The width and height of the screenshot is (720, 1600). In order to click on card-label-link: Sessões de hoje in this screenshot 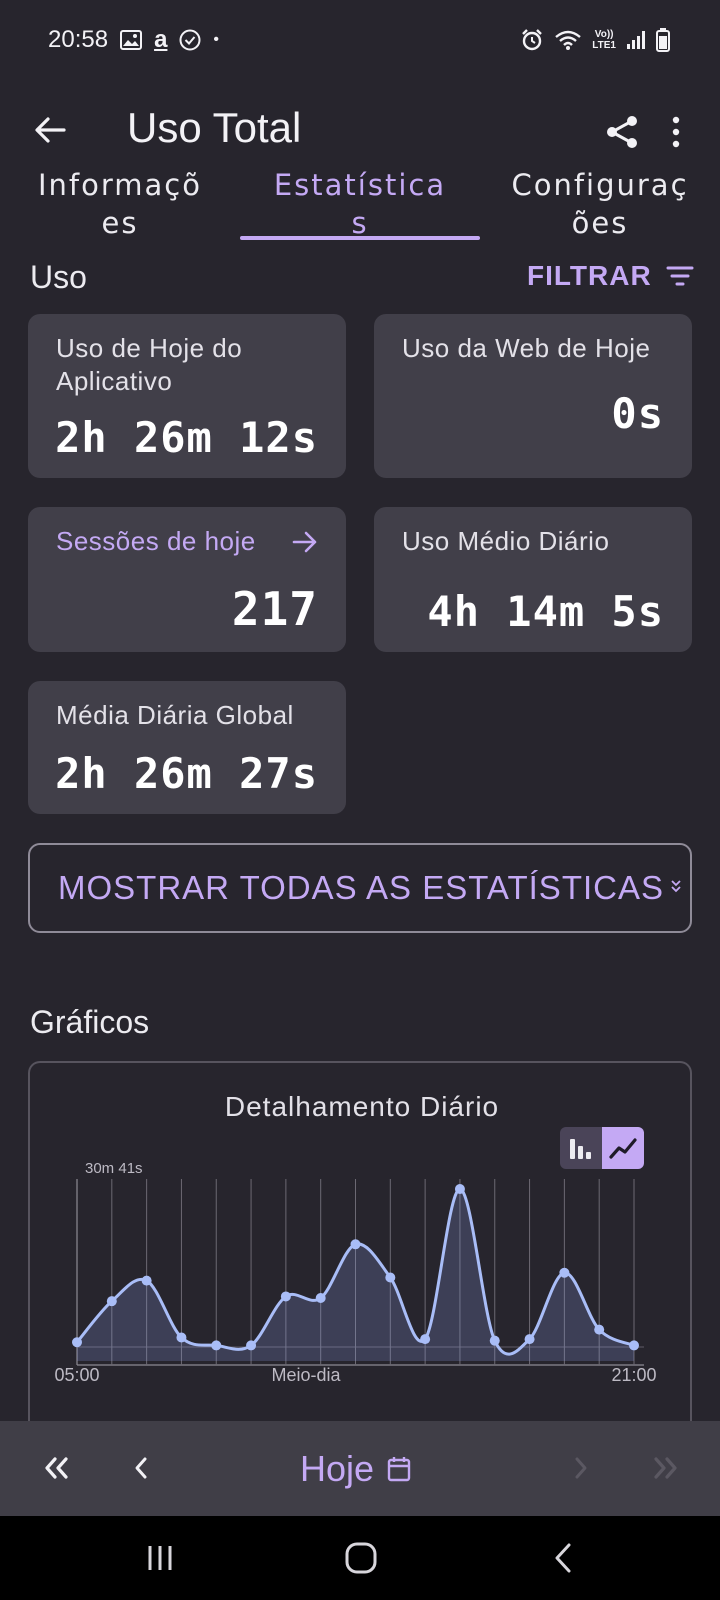, I will do `click(187, 541)`.